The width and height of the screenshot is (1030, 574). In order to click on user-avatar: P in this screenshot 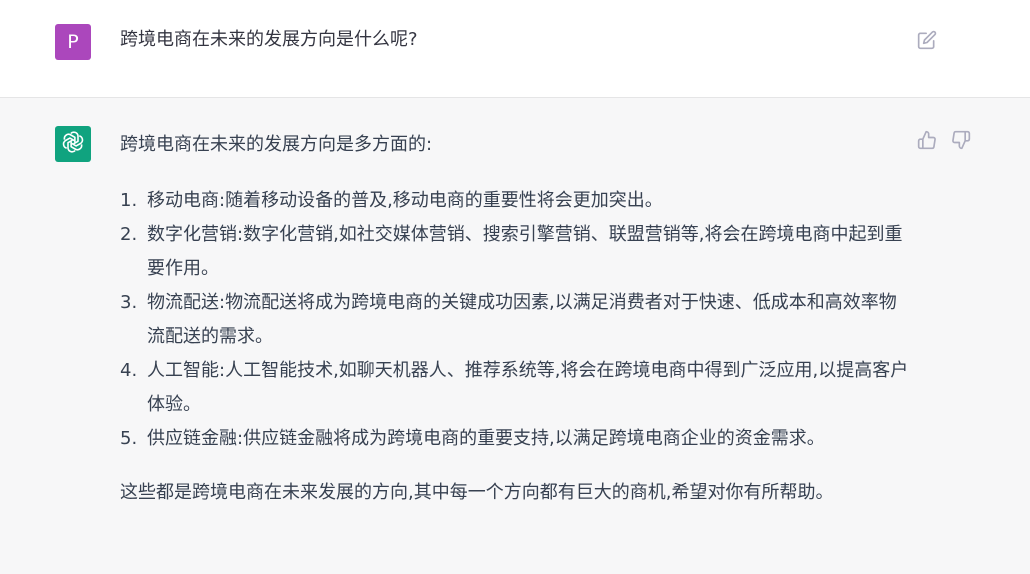, I will do `click(73, 42)`.